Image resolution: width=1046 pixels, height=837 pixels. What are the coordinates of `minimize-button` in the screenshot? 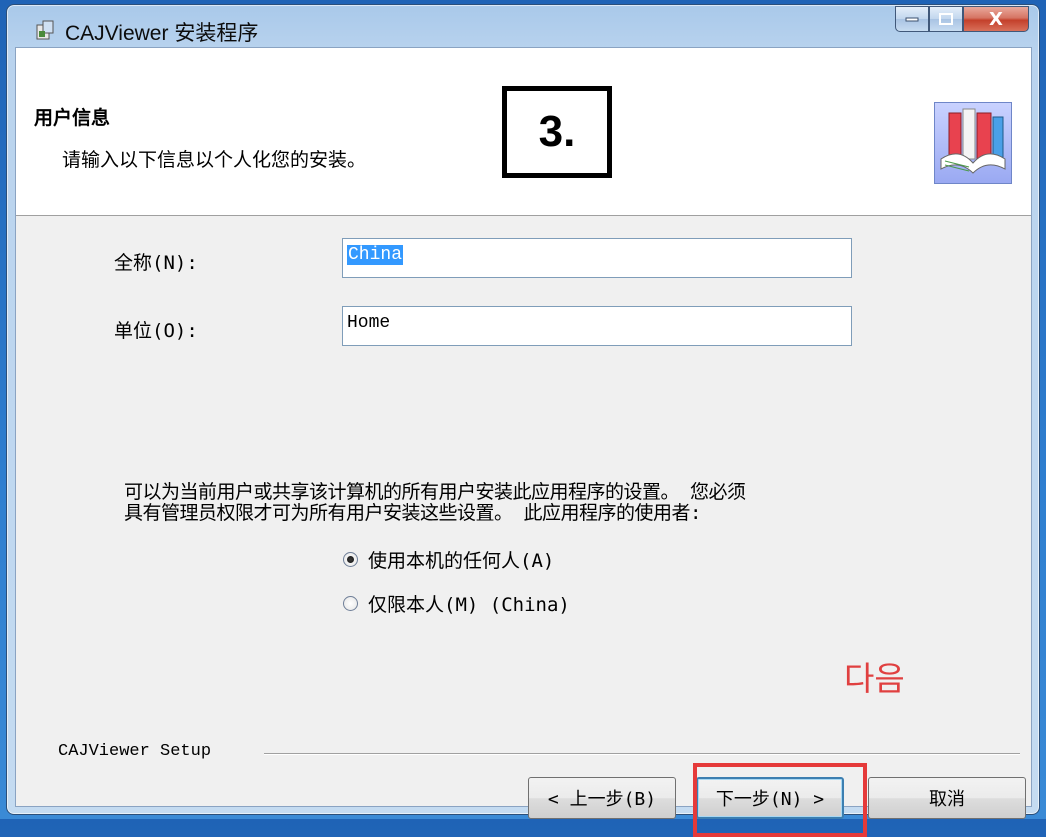 It's located at (912, 19).